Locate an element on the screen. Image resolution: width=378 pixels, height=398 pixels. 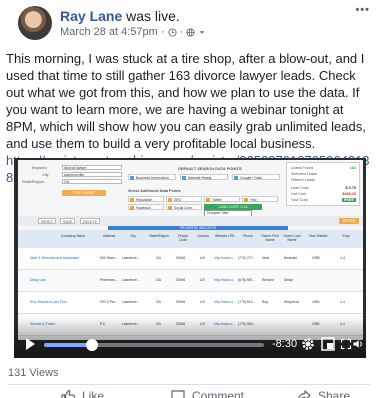
table-cell: 30046 is located at coordinates (181, 258).